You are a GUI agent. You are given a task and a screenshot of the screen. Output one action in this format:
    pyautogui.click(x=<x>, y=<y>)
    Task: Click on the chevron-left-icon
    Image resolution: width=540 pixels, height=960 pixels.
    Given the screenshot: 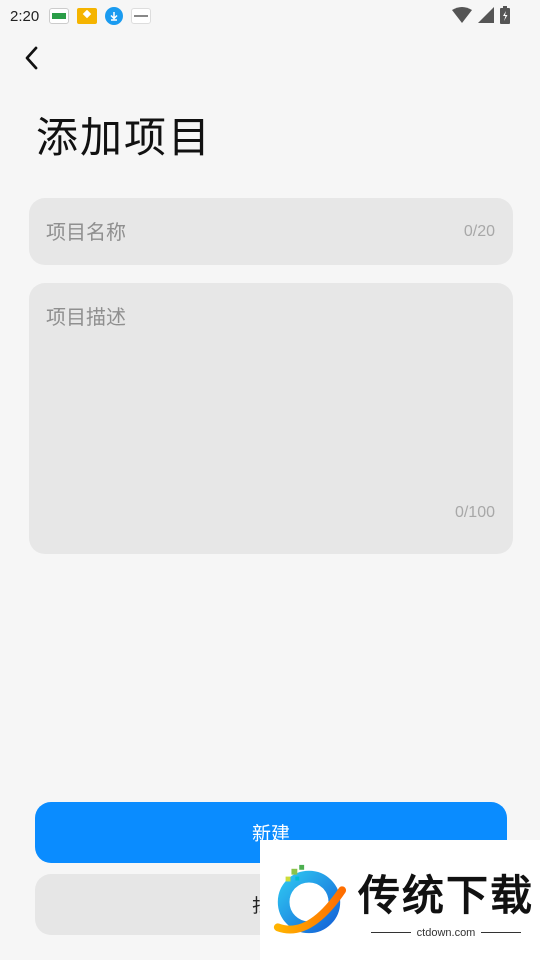 What is the action you would take?
    pyautogui.click(x=31, y=58)
    